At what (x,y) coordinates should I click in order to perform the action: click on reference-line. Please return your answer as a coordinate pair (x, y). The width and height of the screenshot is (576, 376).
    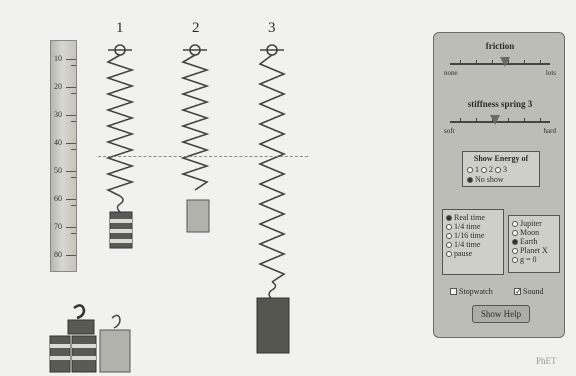
    Looking at the image, I should click on (203, 156).